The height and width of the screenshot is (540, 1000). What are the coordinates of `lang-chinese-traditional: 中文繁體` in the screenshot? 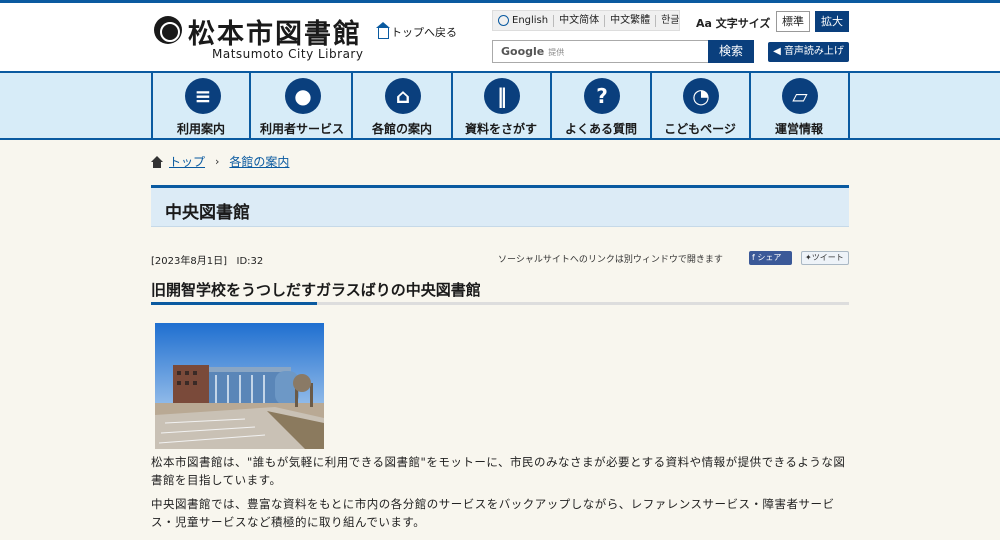 It's located at (629, 20).